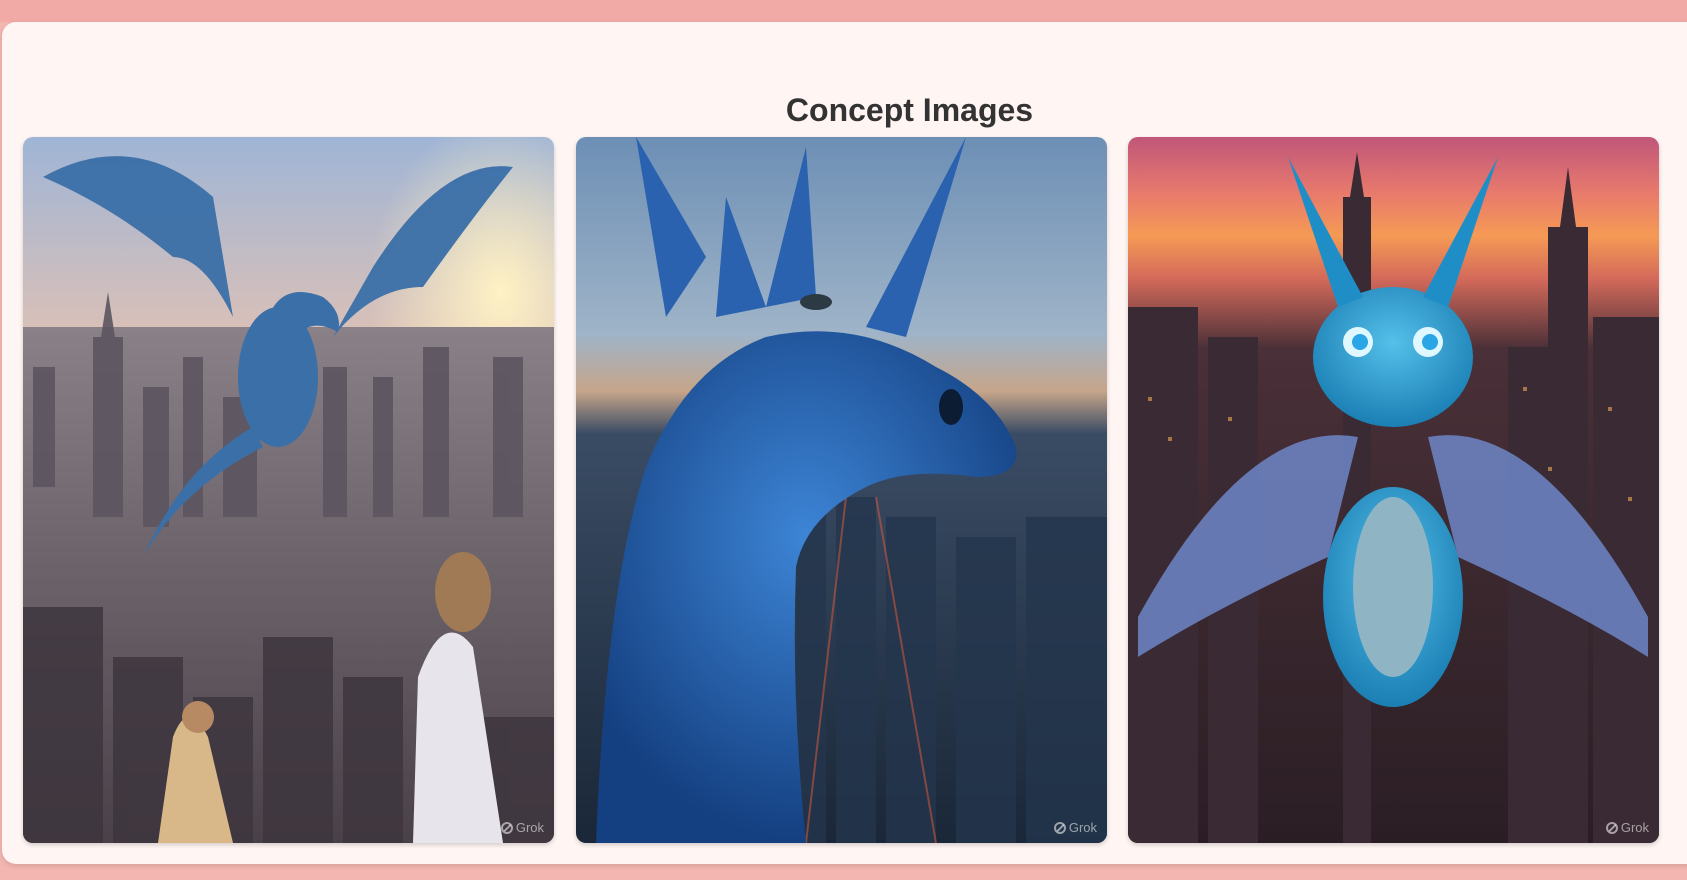 This screenshot has height=880, width=1687. What do you see at coordinates (909, 110) in the screenshot?
I see `section-title: Concept Images` at bounding box center [909, 110].